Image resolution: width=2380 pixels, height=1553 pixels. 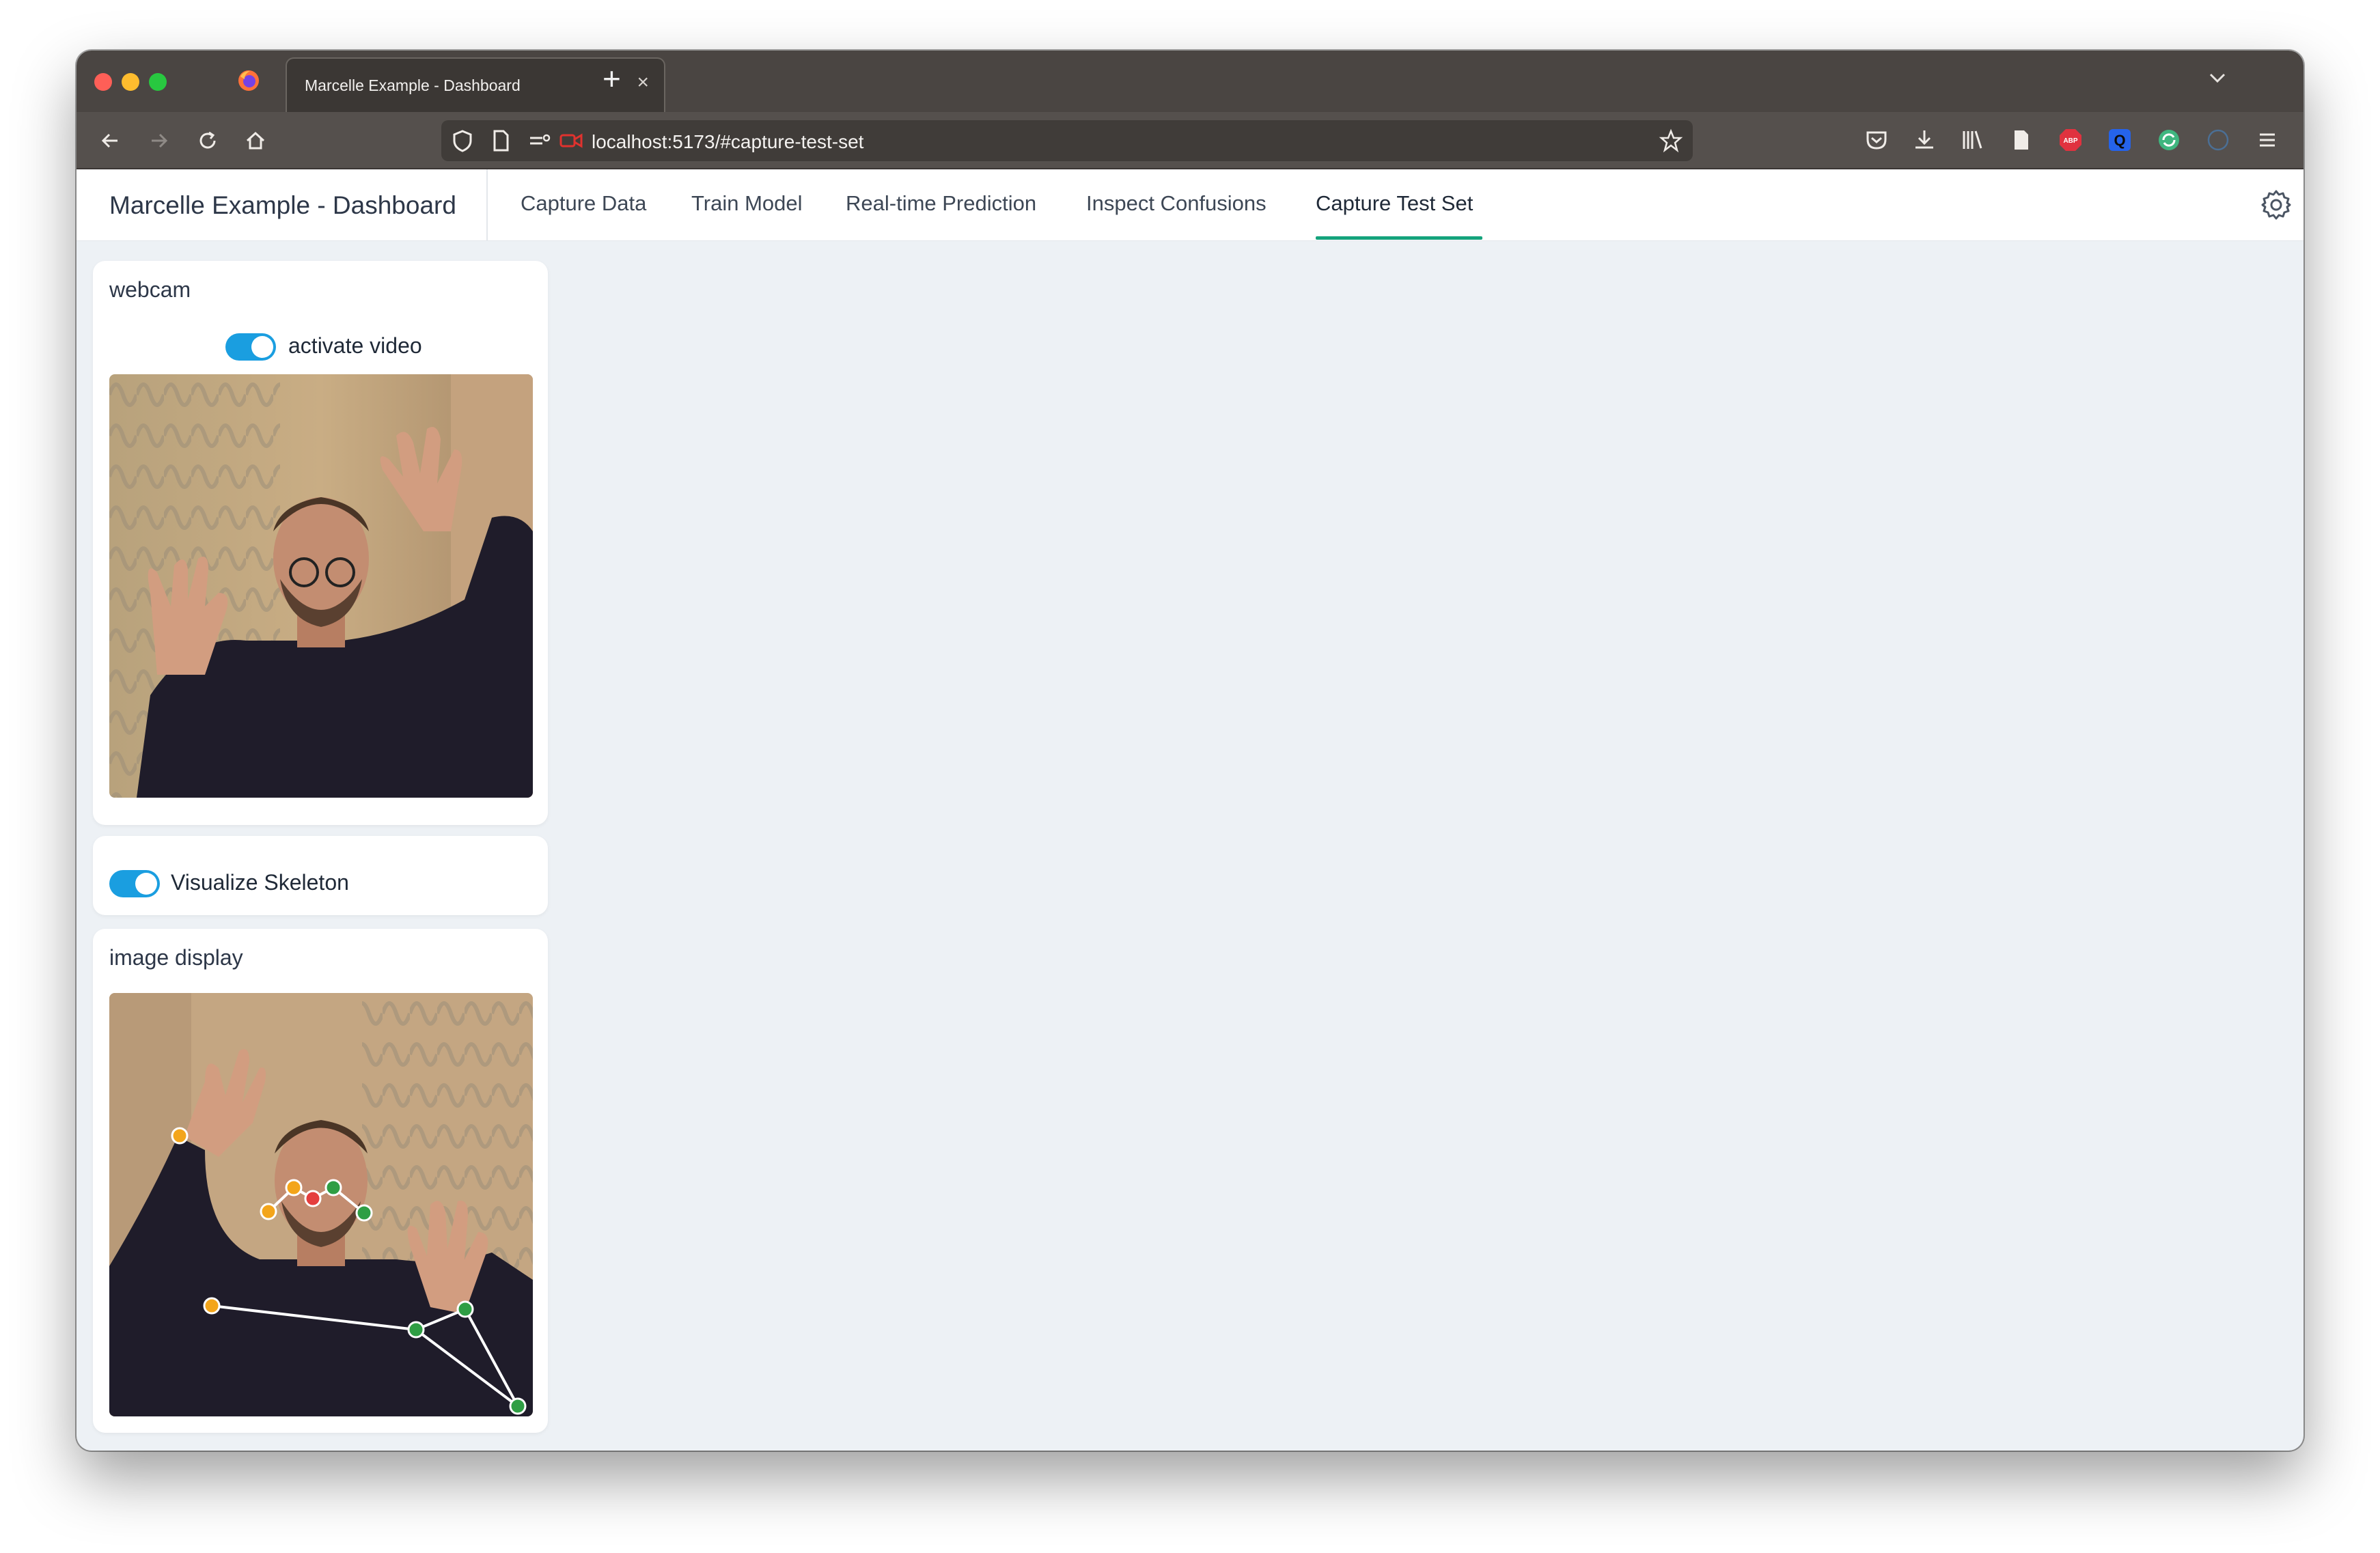 I want to click on minimize-window-button, so click(x=130, y=82).